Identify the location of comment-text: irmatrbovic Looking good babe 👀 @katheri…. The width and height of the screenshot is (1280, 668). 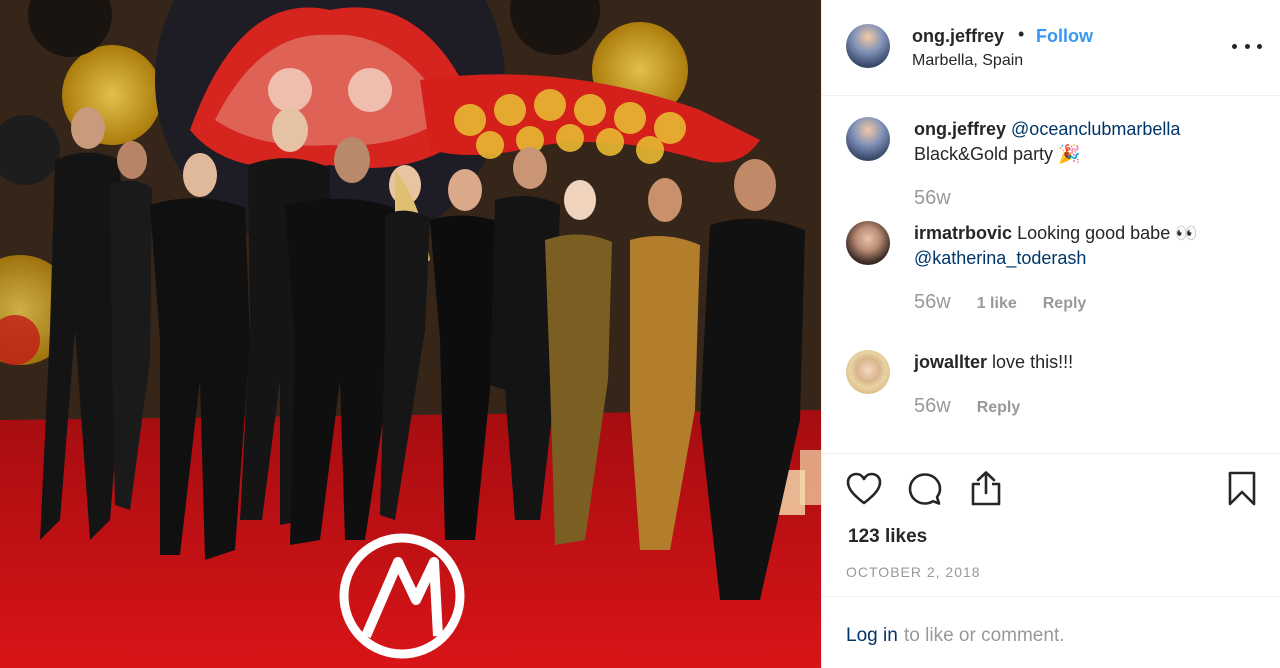
(1084, 246).